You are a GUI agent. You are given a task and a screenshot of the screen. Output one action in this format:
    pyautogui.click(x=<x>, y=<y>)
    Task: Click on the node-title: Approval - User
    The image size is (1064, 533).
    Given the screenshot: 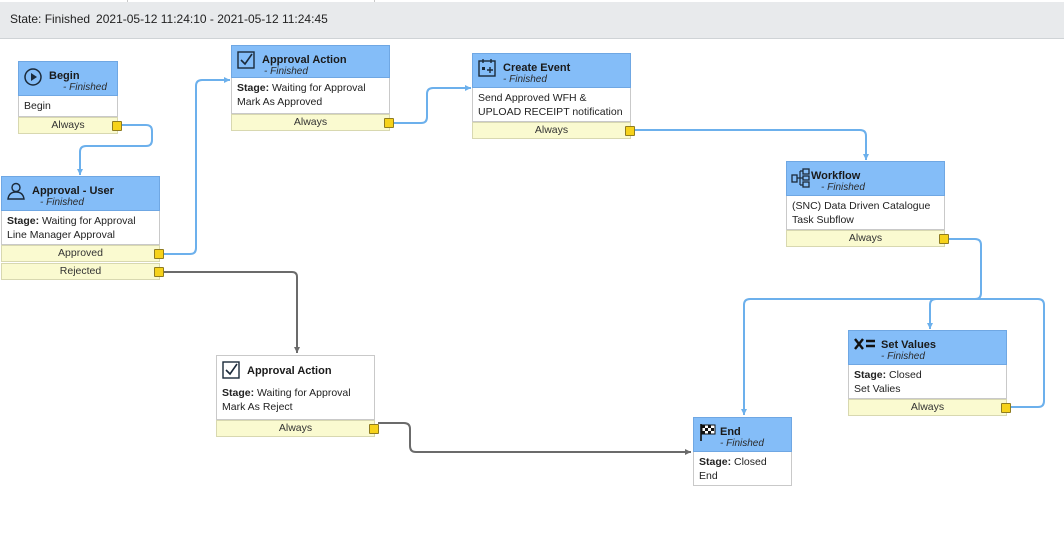 What is the action you would take?
    pyautogui.click(x=73, y=191)
    